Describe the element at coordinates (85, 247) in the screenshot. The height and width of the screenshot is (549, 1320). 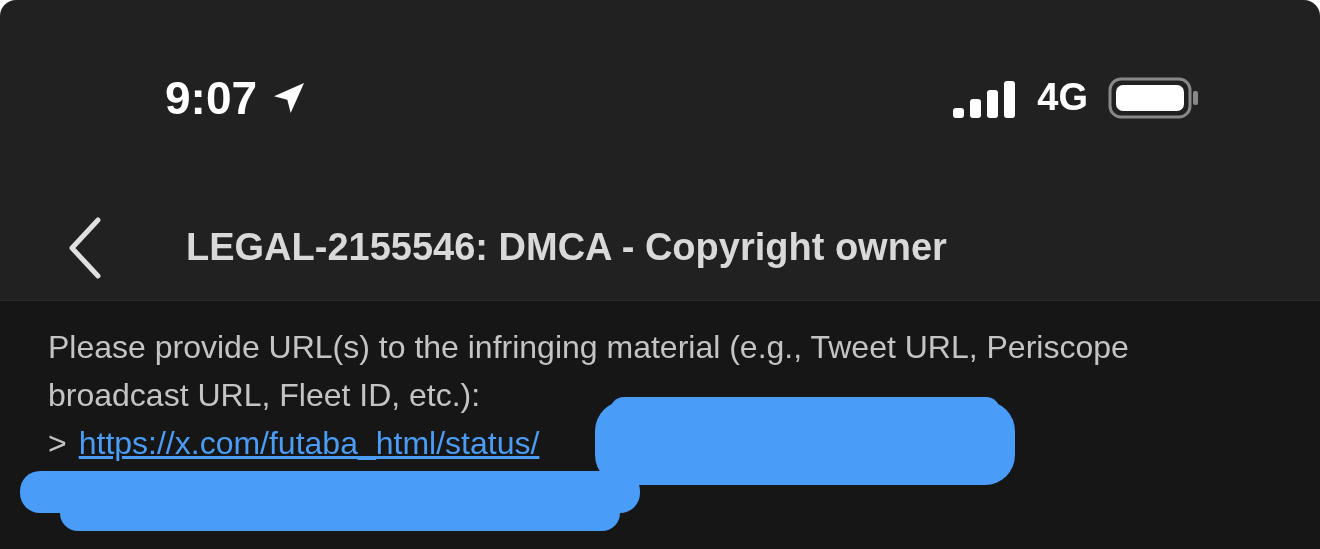
I see `back-button` at that location.